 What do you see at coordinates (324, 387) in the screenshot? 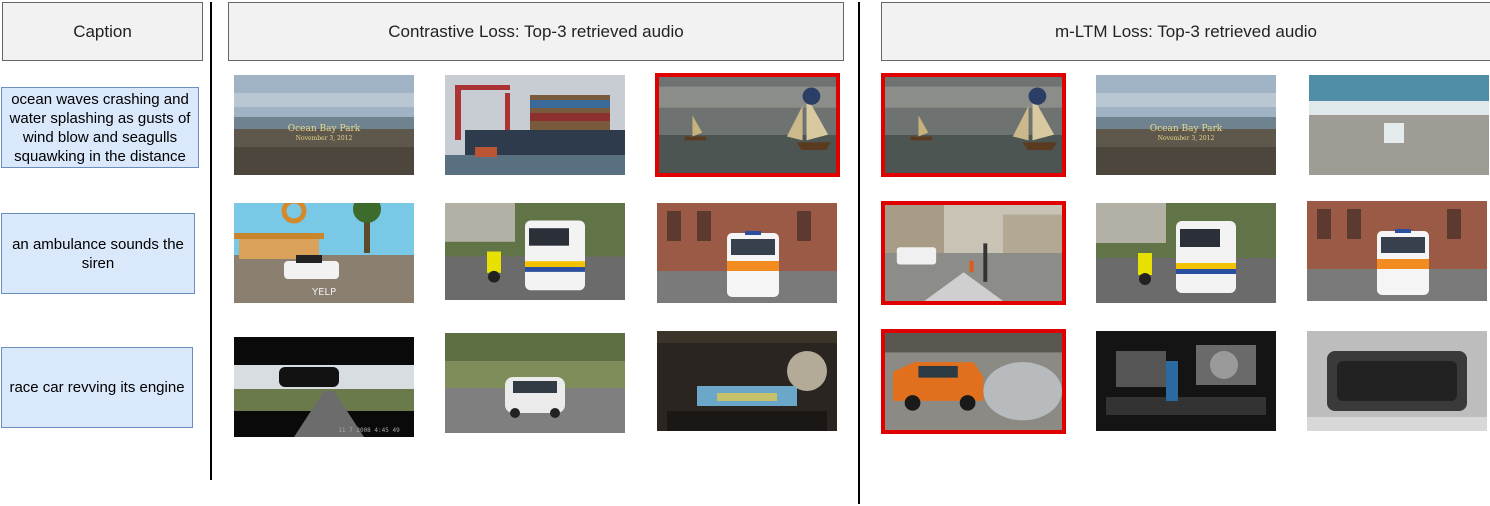
I see `contrastive-r3-rank1-in-car-view-thumbnail: 11 7 2008 4:45 49` at bounding box center [324, 387].